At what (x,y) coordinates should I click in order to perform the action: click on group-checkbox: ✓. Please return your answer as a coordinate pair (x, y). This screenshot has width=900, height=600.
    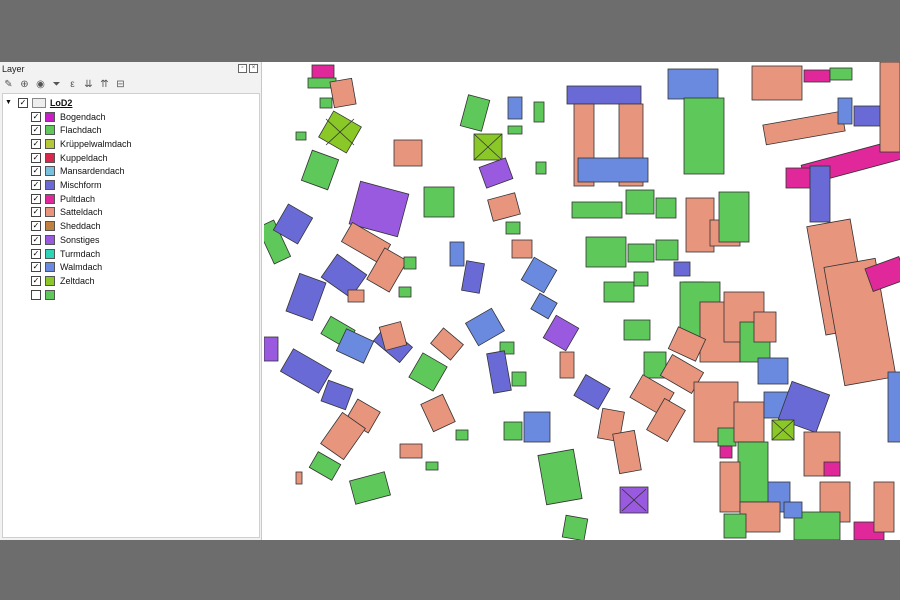
    Looking at the image, I should click on (22, 102).